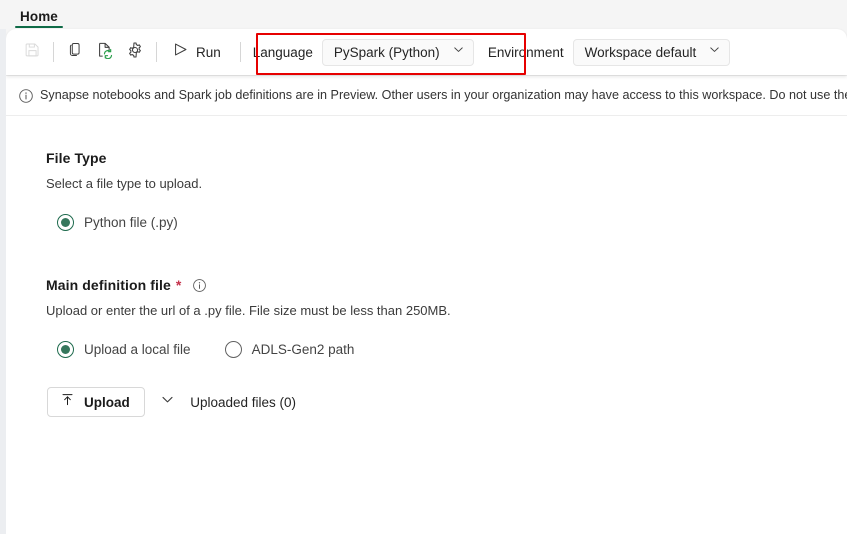  What do you see at coordinates (39, 26) in the screenshot?
I see `tab-active-underline` at bounding box center [39, 26].